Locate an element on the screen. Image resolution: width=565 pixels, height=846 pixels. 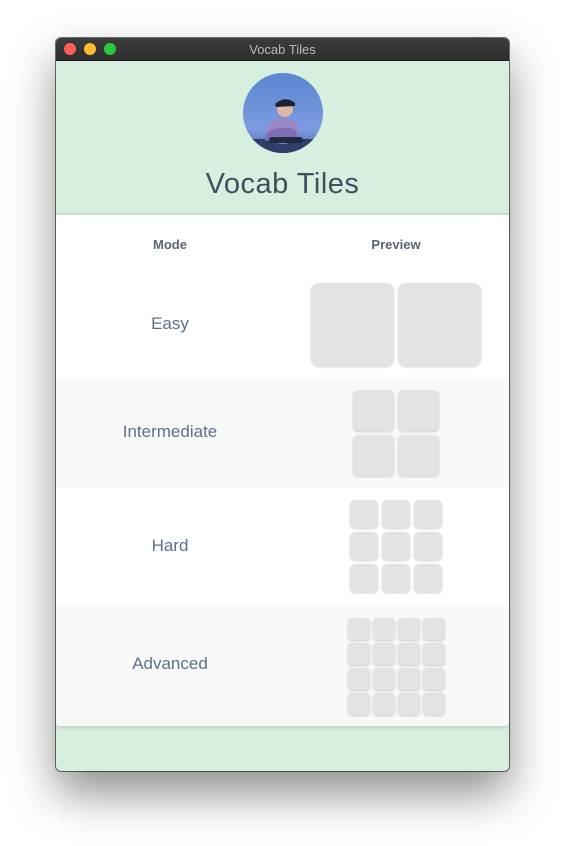
avatar is located at coordinates (283, 113).